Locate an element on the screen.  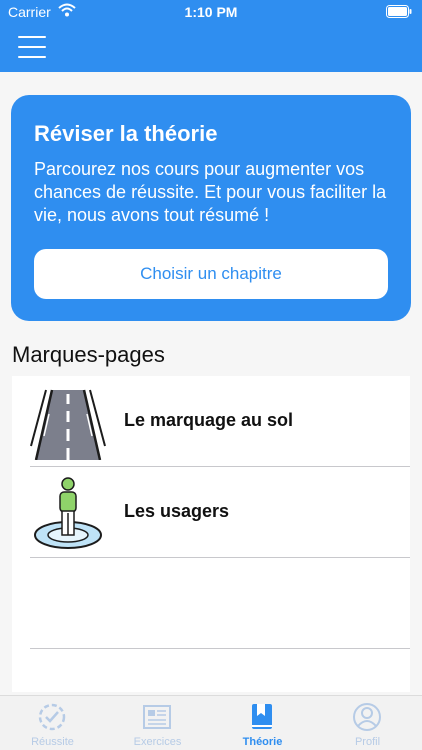
tab-label: Profil is located at coordinates (367, 742).